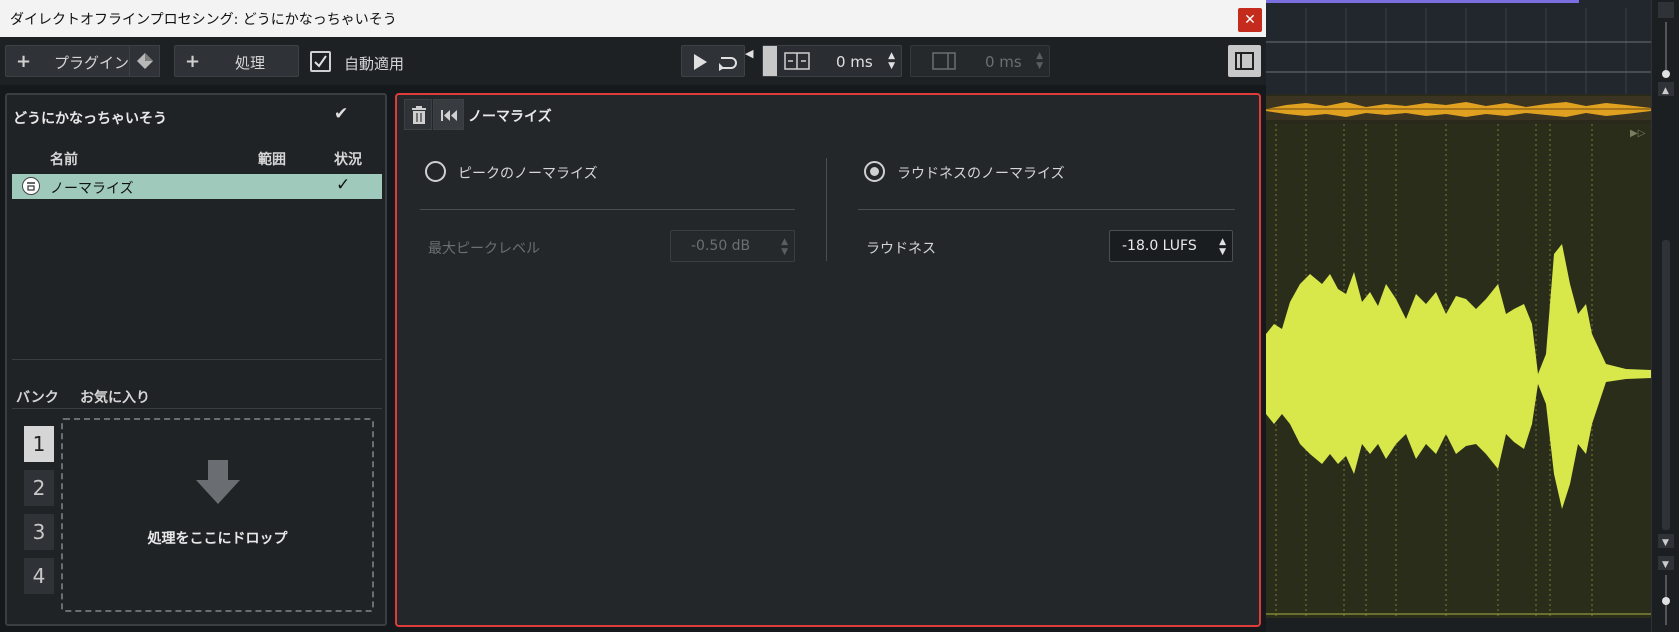 The width and height of the screenshot is (1679, 632). I want to click on add-process-button: + 処理, so click(236, 61).